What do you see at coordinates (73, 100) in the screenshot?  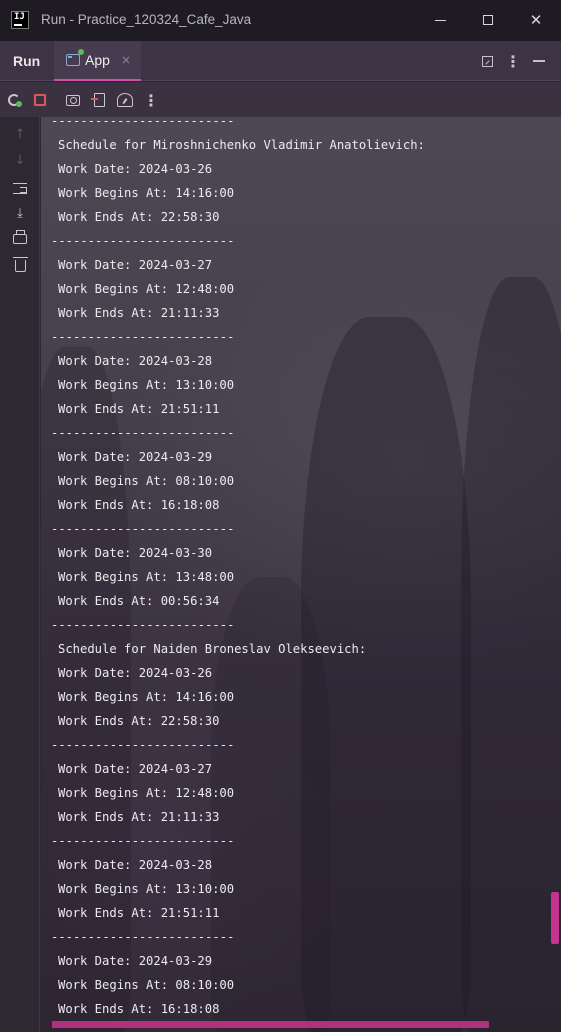 I see `camera-icon` at bounding box center [73, 100].